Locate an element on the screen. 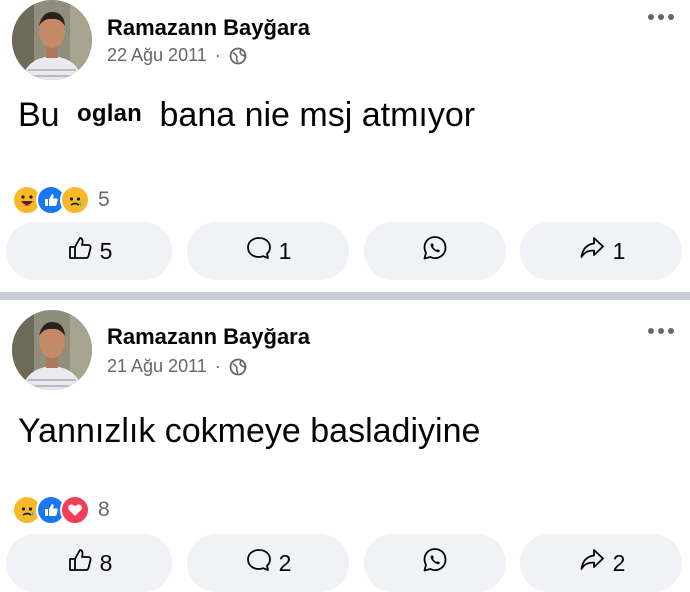 This screenshot has width=690, height=592. post-text-sticker: oglan is located at coordinates (110, 114).